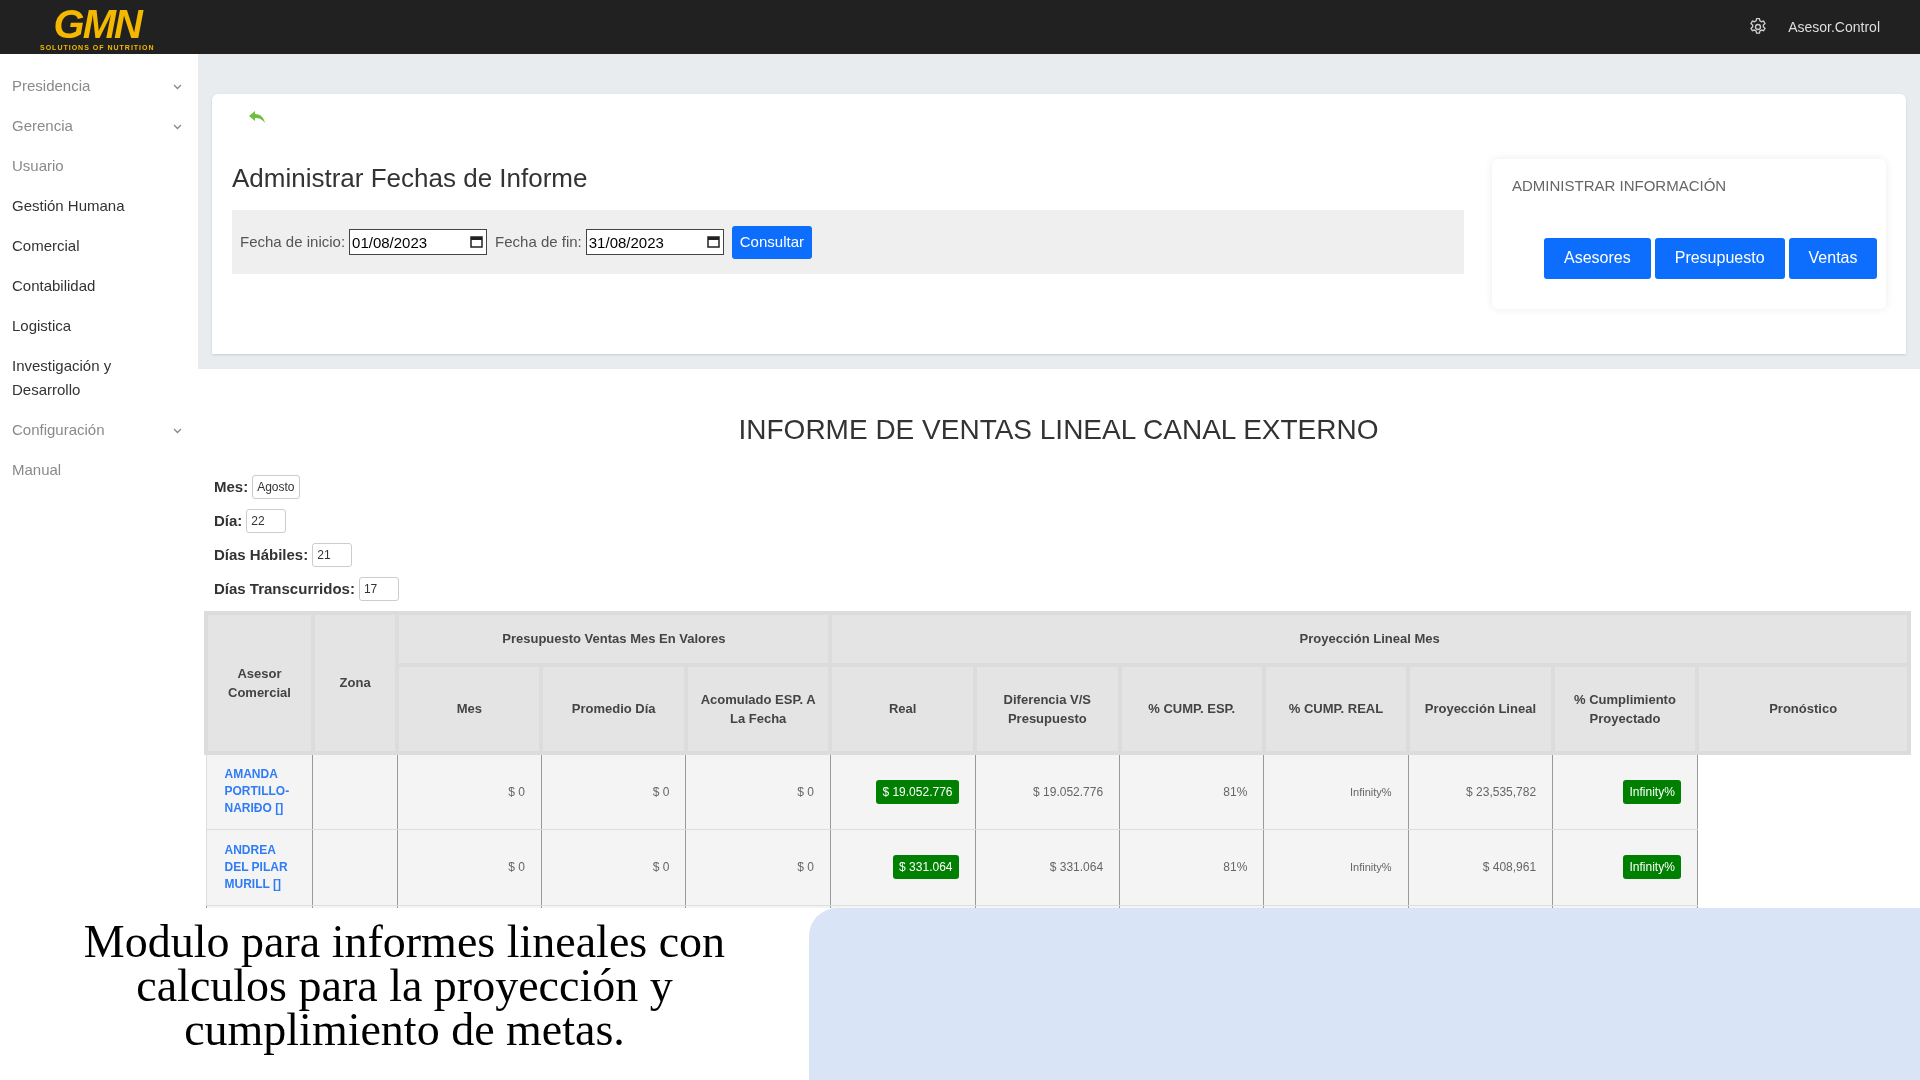 The image size is (1920, 1080). What do you see at coordinates (261, 554) in the screenshot?
I see `field-label: Días Hábiles:` at bounding box center [261, 554].